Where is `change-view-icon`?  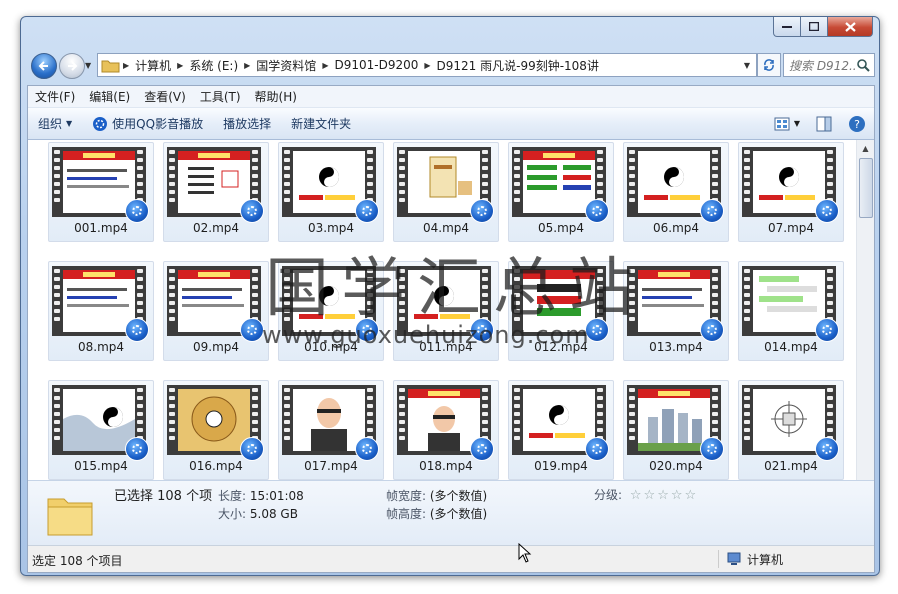
change-view-icon is located at coordinates (782, 124).